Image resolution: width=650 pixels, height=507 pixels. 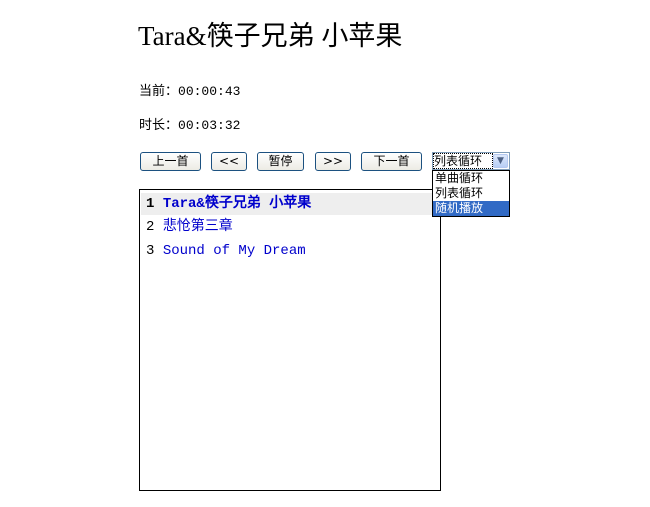 I want to click on current-time-value: 00:00:43, so click(x=209, y=91).